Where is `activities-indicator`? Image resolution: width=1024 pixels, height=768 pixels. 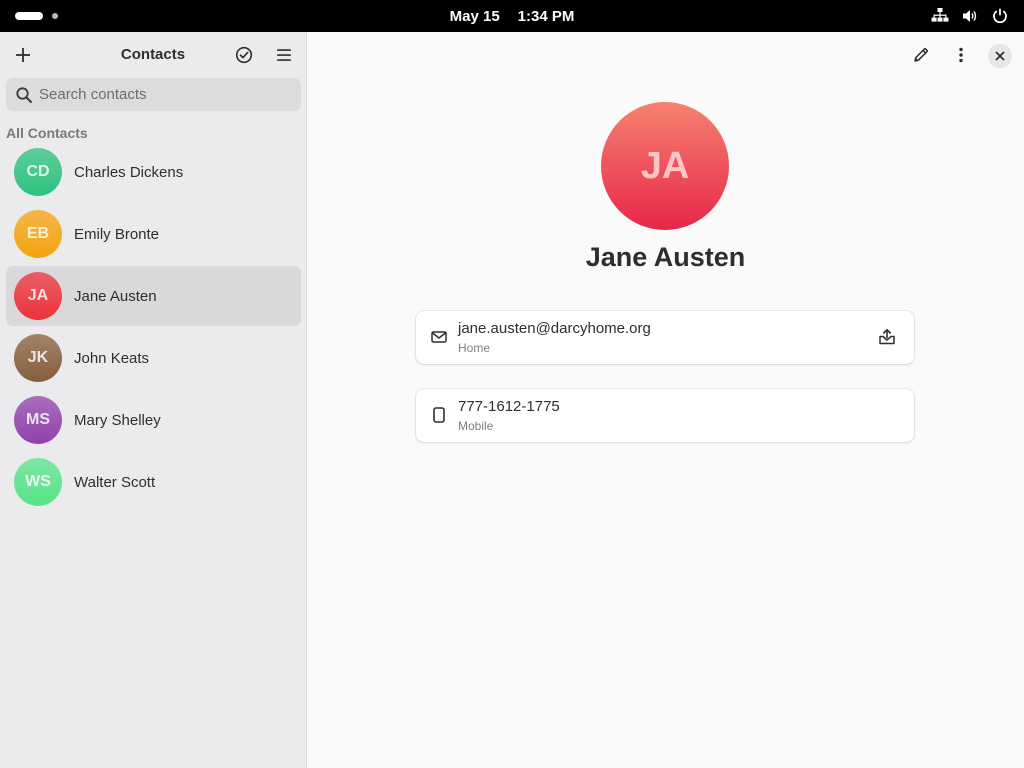
activities-indicator is located at coordinates (36, 16).